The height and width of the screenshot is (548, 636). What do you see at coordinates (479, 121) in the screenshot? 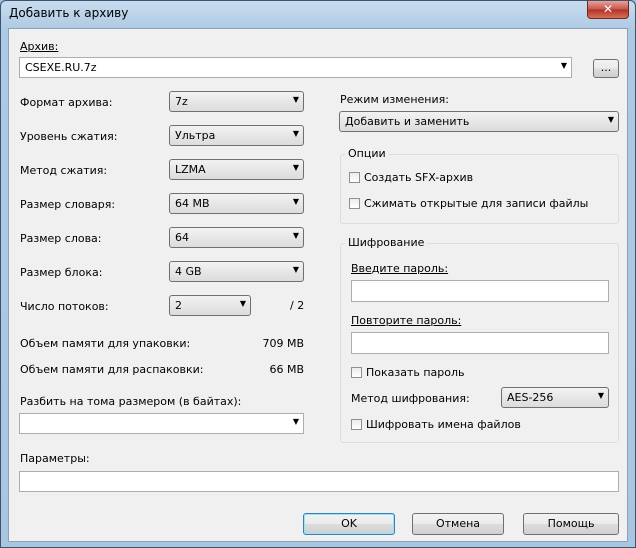
I see `update-mode-select: Добавить и заменить ▼` at bounding box center [479, 121].